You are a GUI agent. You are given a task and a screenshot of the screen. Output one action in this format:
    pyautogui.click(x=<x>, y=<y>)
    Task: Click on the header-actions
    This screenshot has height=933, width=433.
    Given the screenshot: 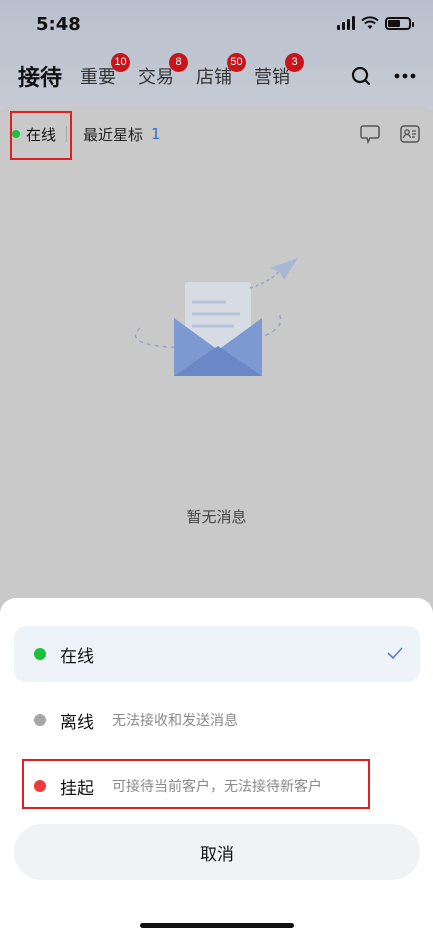 What is the action you would take?
    pyautogui.click(x=383, y=76)
    